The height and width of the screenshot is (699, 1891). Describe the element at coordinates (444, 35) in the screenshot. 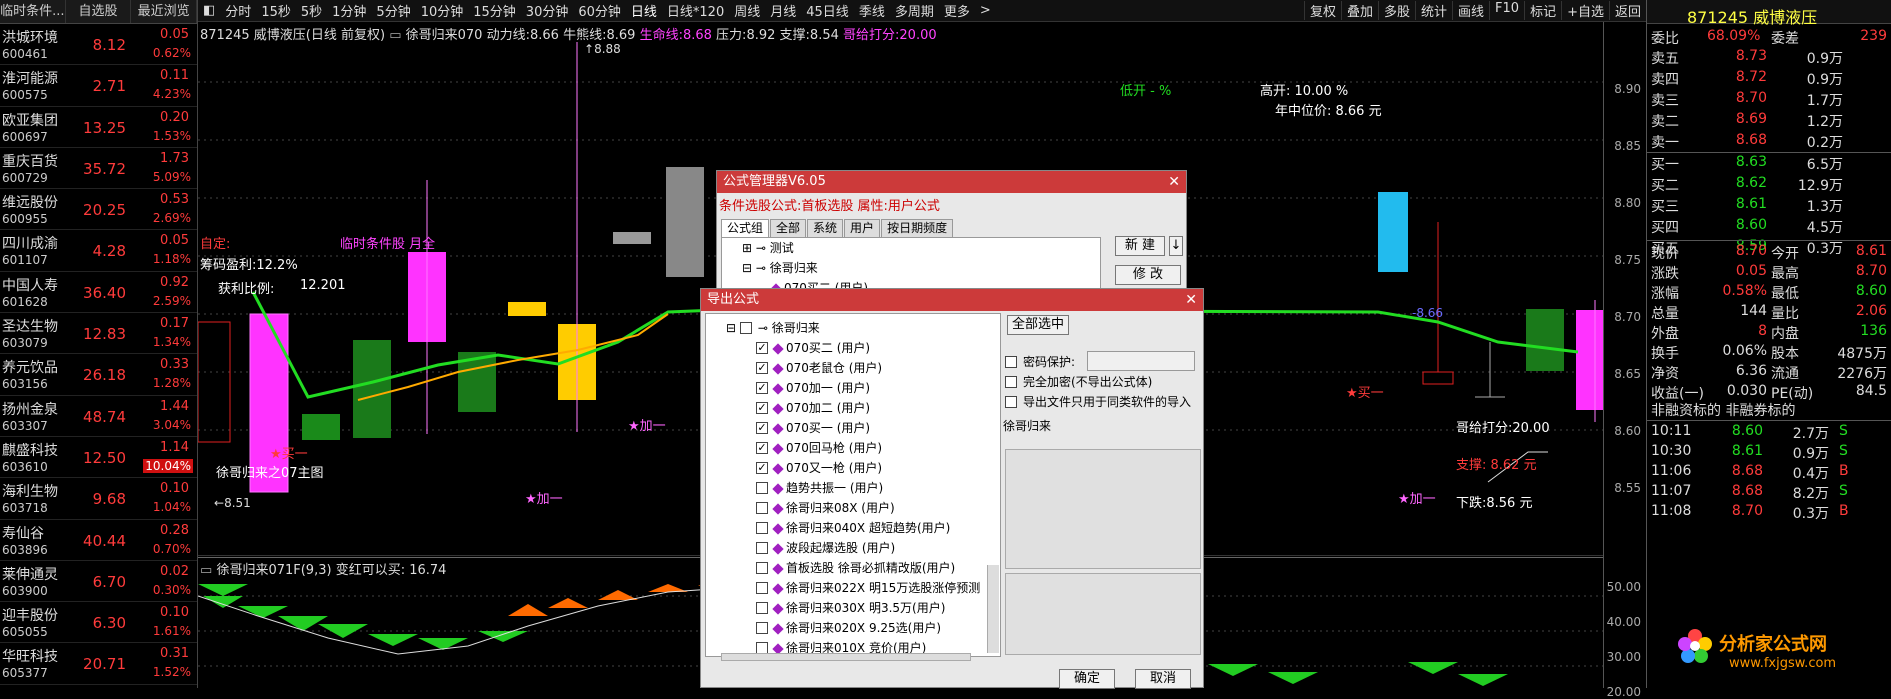

I see `formula-name: 徐哥归来070` at that location.